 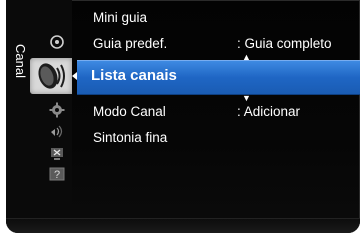 I want to click on menu-value-guia-predef: : Guia completo, so click(x=284, y=43).